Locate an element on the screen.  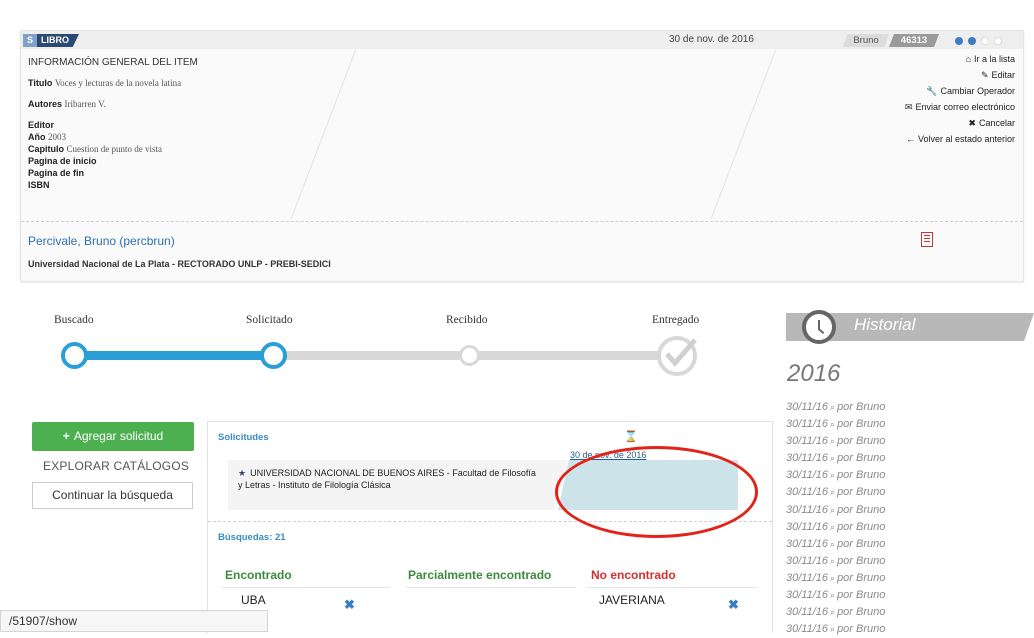
check-icon is located at coordinates (681, 352).